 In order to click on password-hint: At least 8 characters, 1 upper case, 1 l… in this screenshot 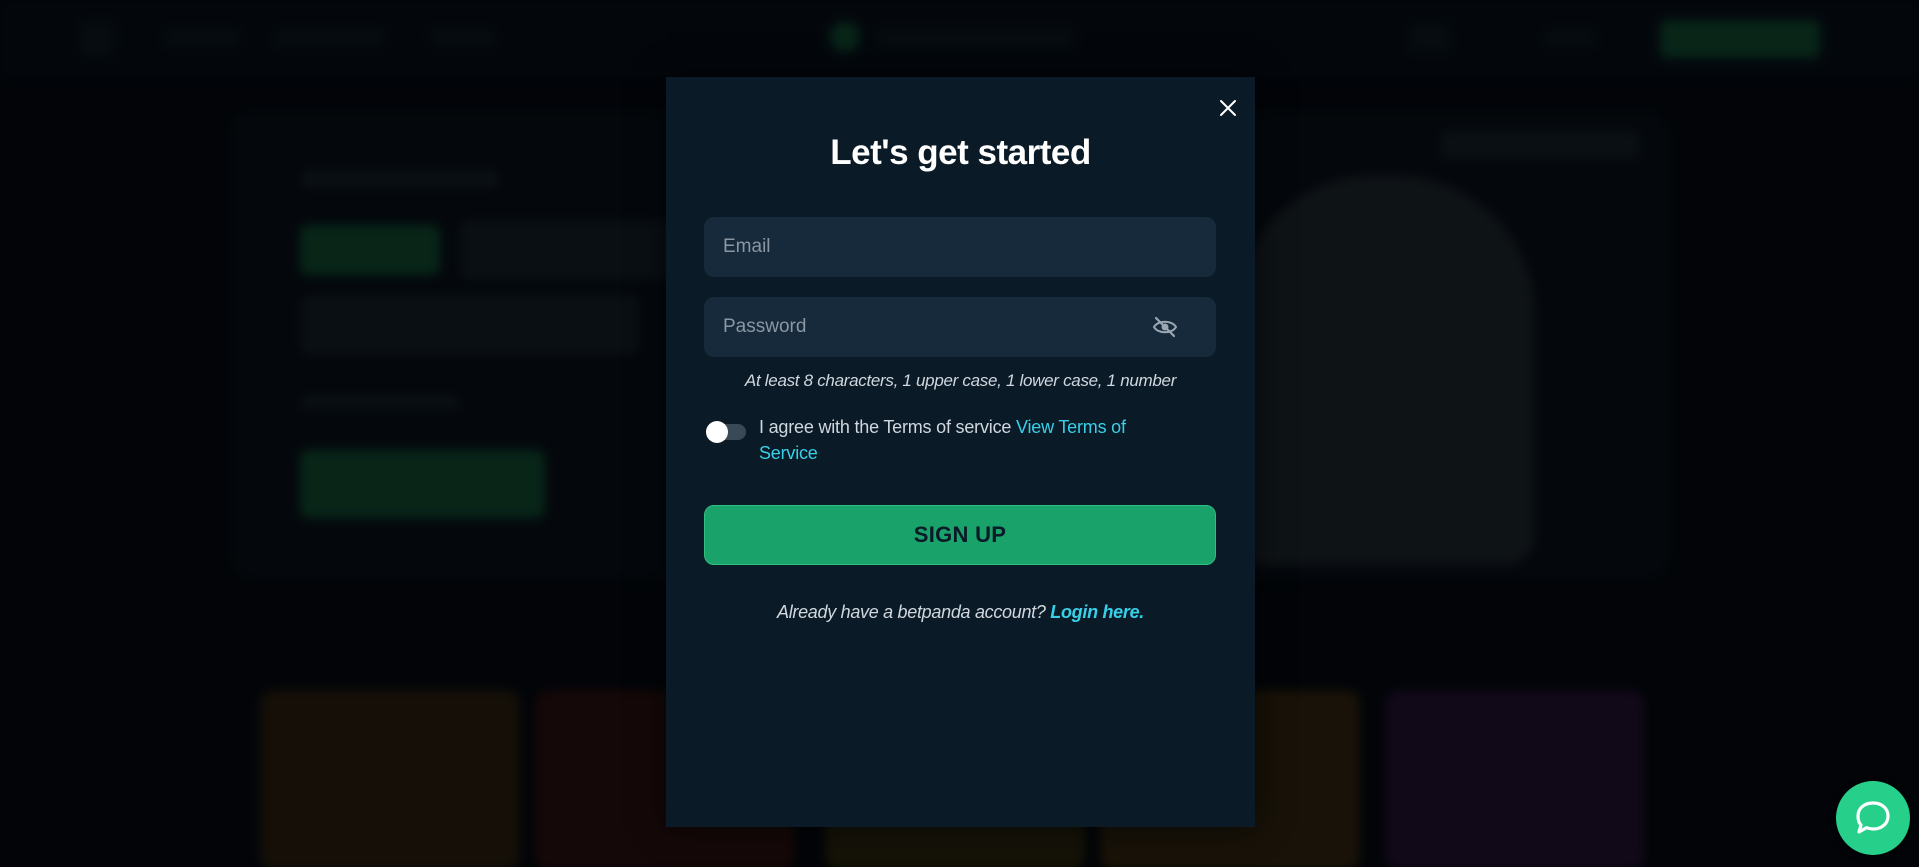, I will do `click(960, 380)`.